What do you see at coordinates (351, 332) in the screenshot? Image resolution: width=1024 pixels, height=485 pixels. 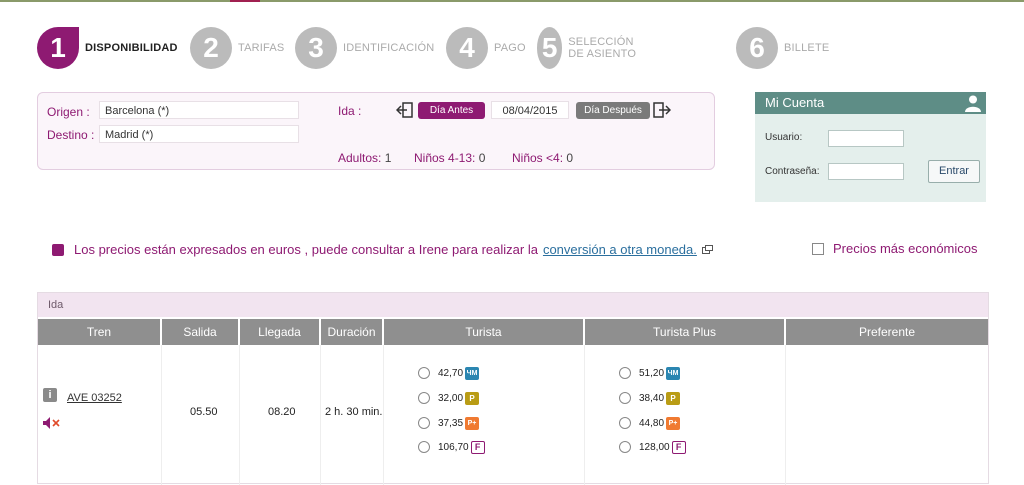 I see `column-header-duracion: Duración` at bounding box center [351, 332].